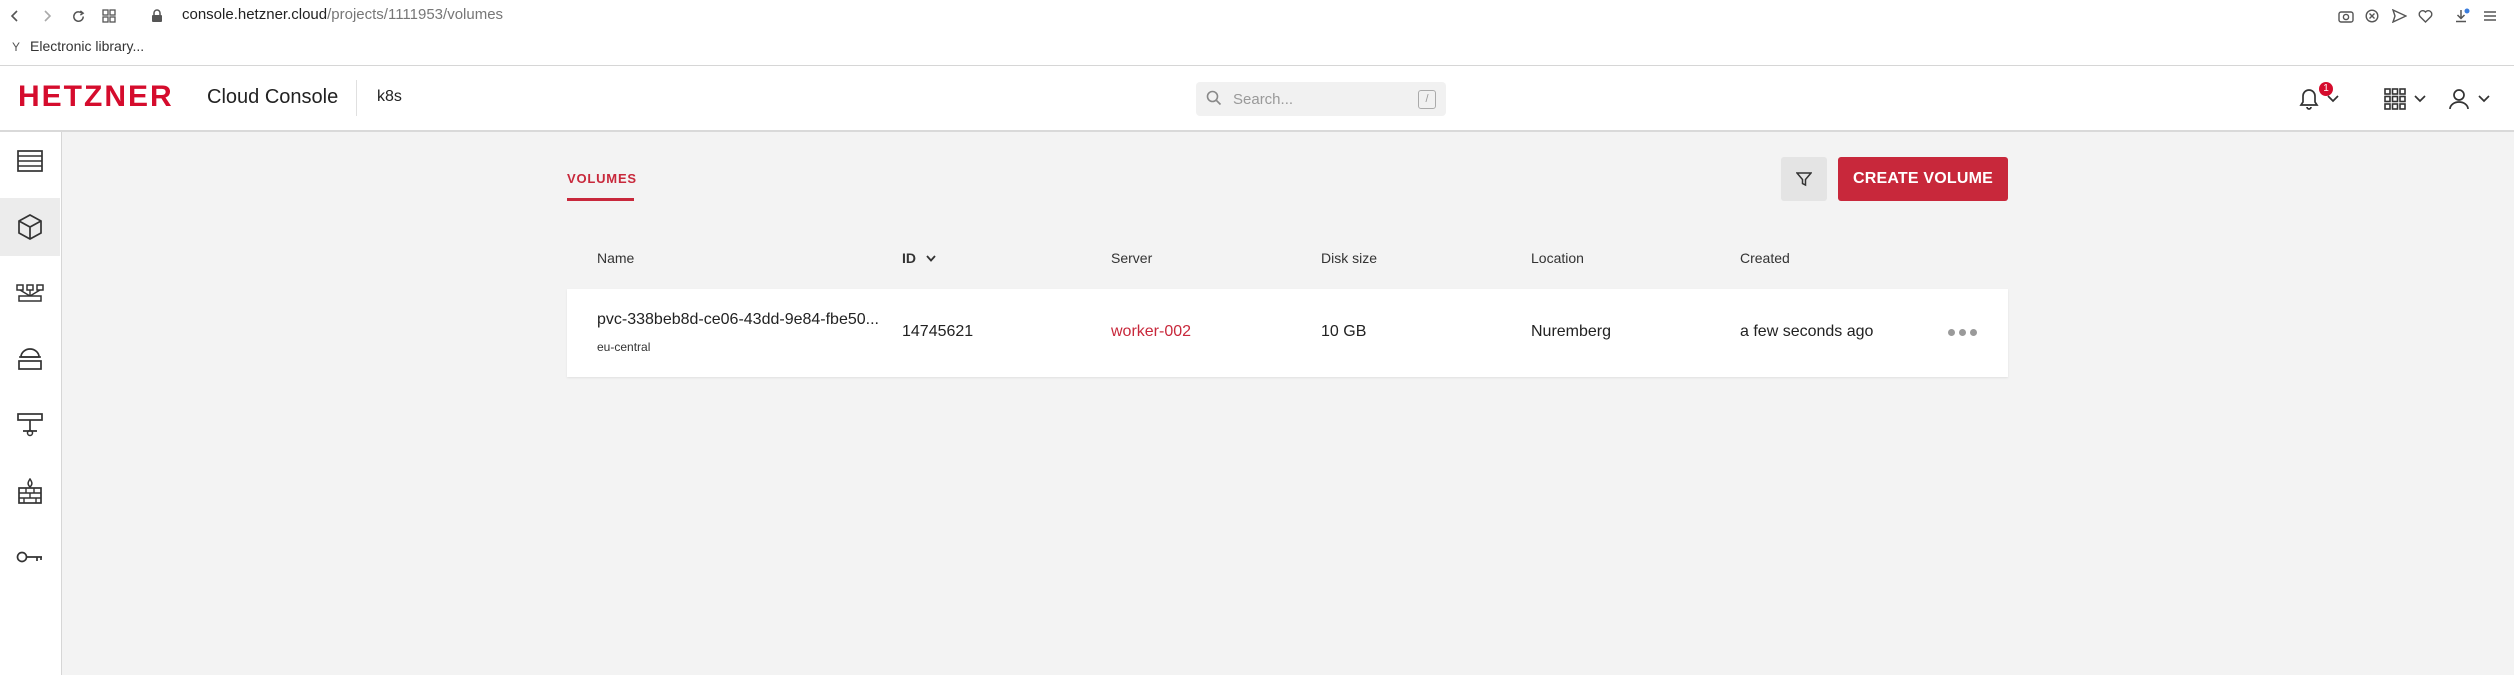  I want to click on column-header-location: Location, so click(1557, 258).